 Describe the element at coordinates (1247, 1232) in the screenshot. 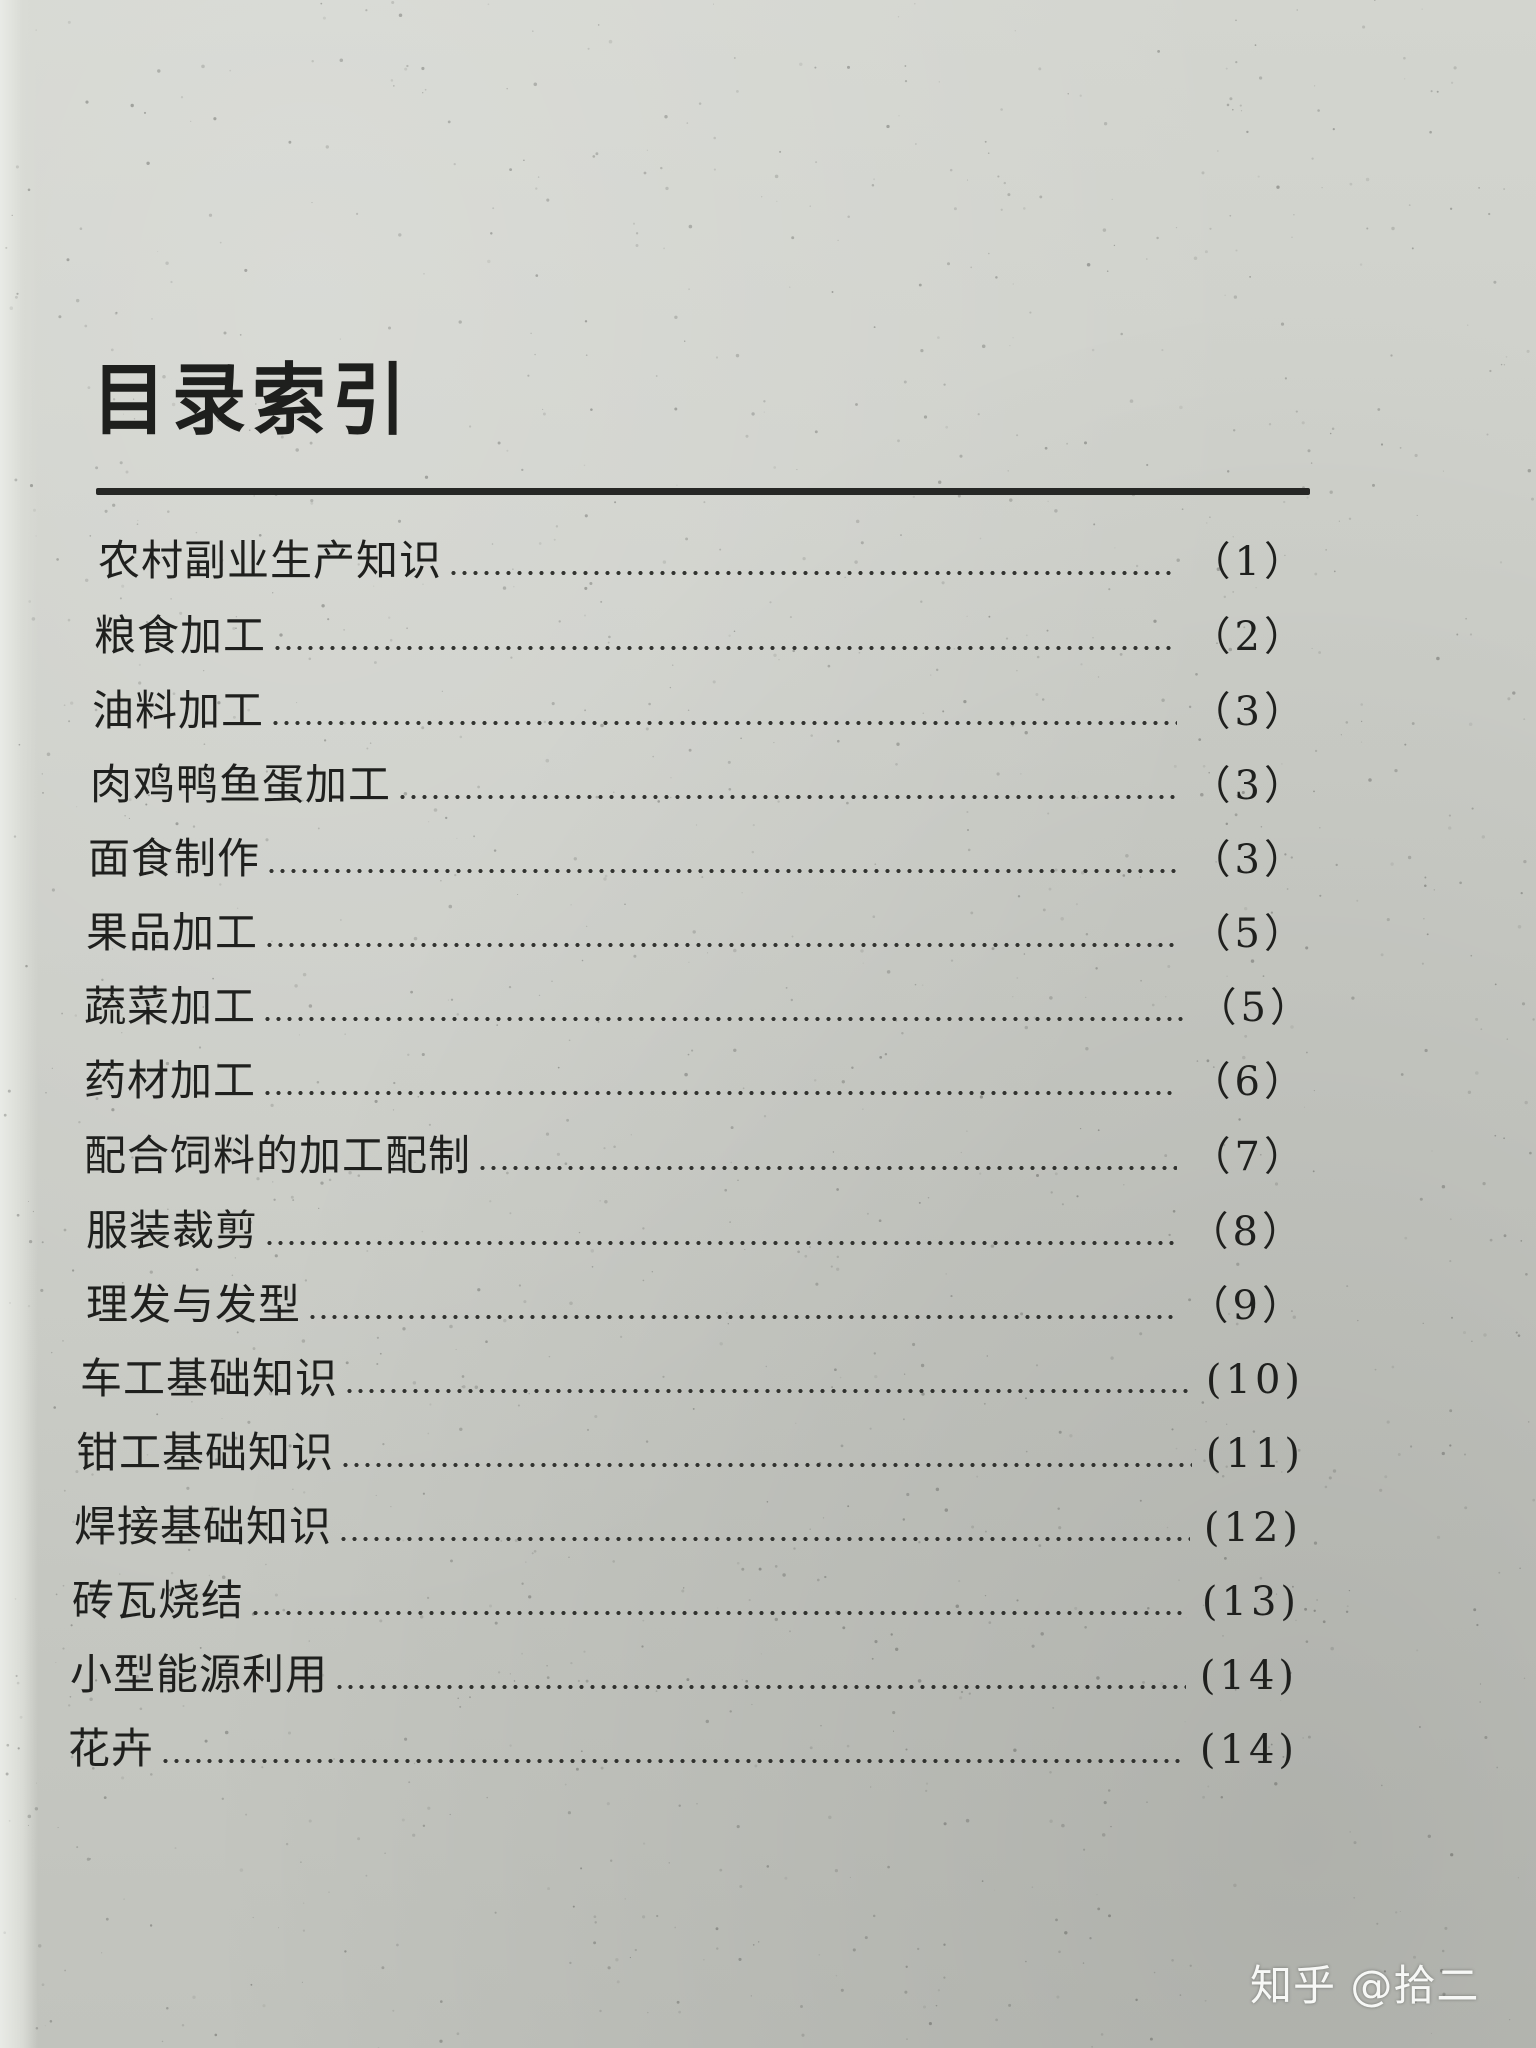

I see `toc-entry-page: （8）` at that location.